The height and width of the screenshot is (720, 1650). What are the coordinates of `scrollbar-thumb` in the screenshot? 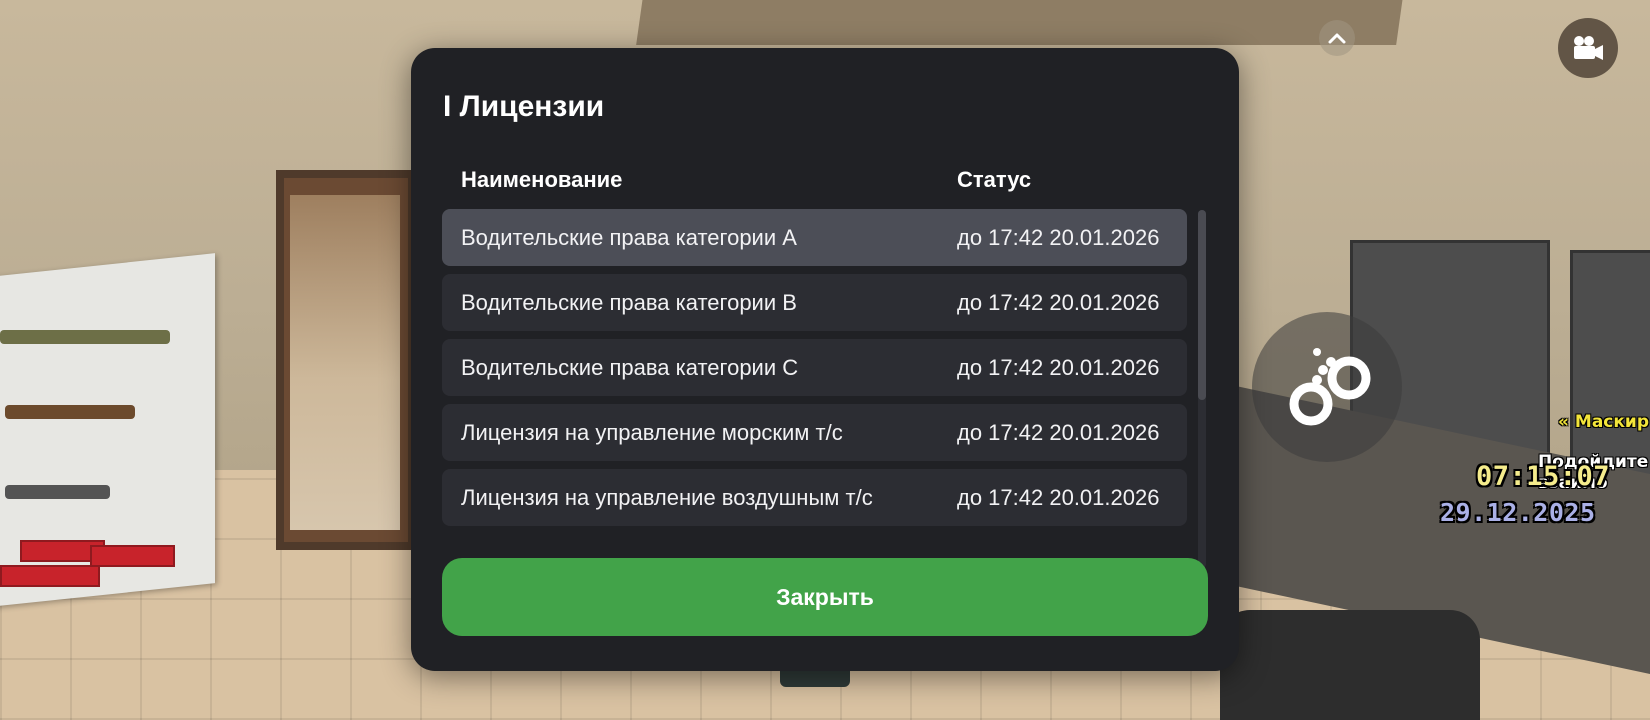 It's located at (1202, 305).